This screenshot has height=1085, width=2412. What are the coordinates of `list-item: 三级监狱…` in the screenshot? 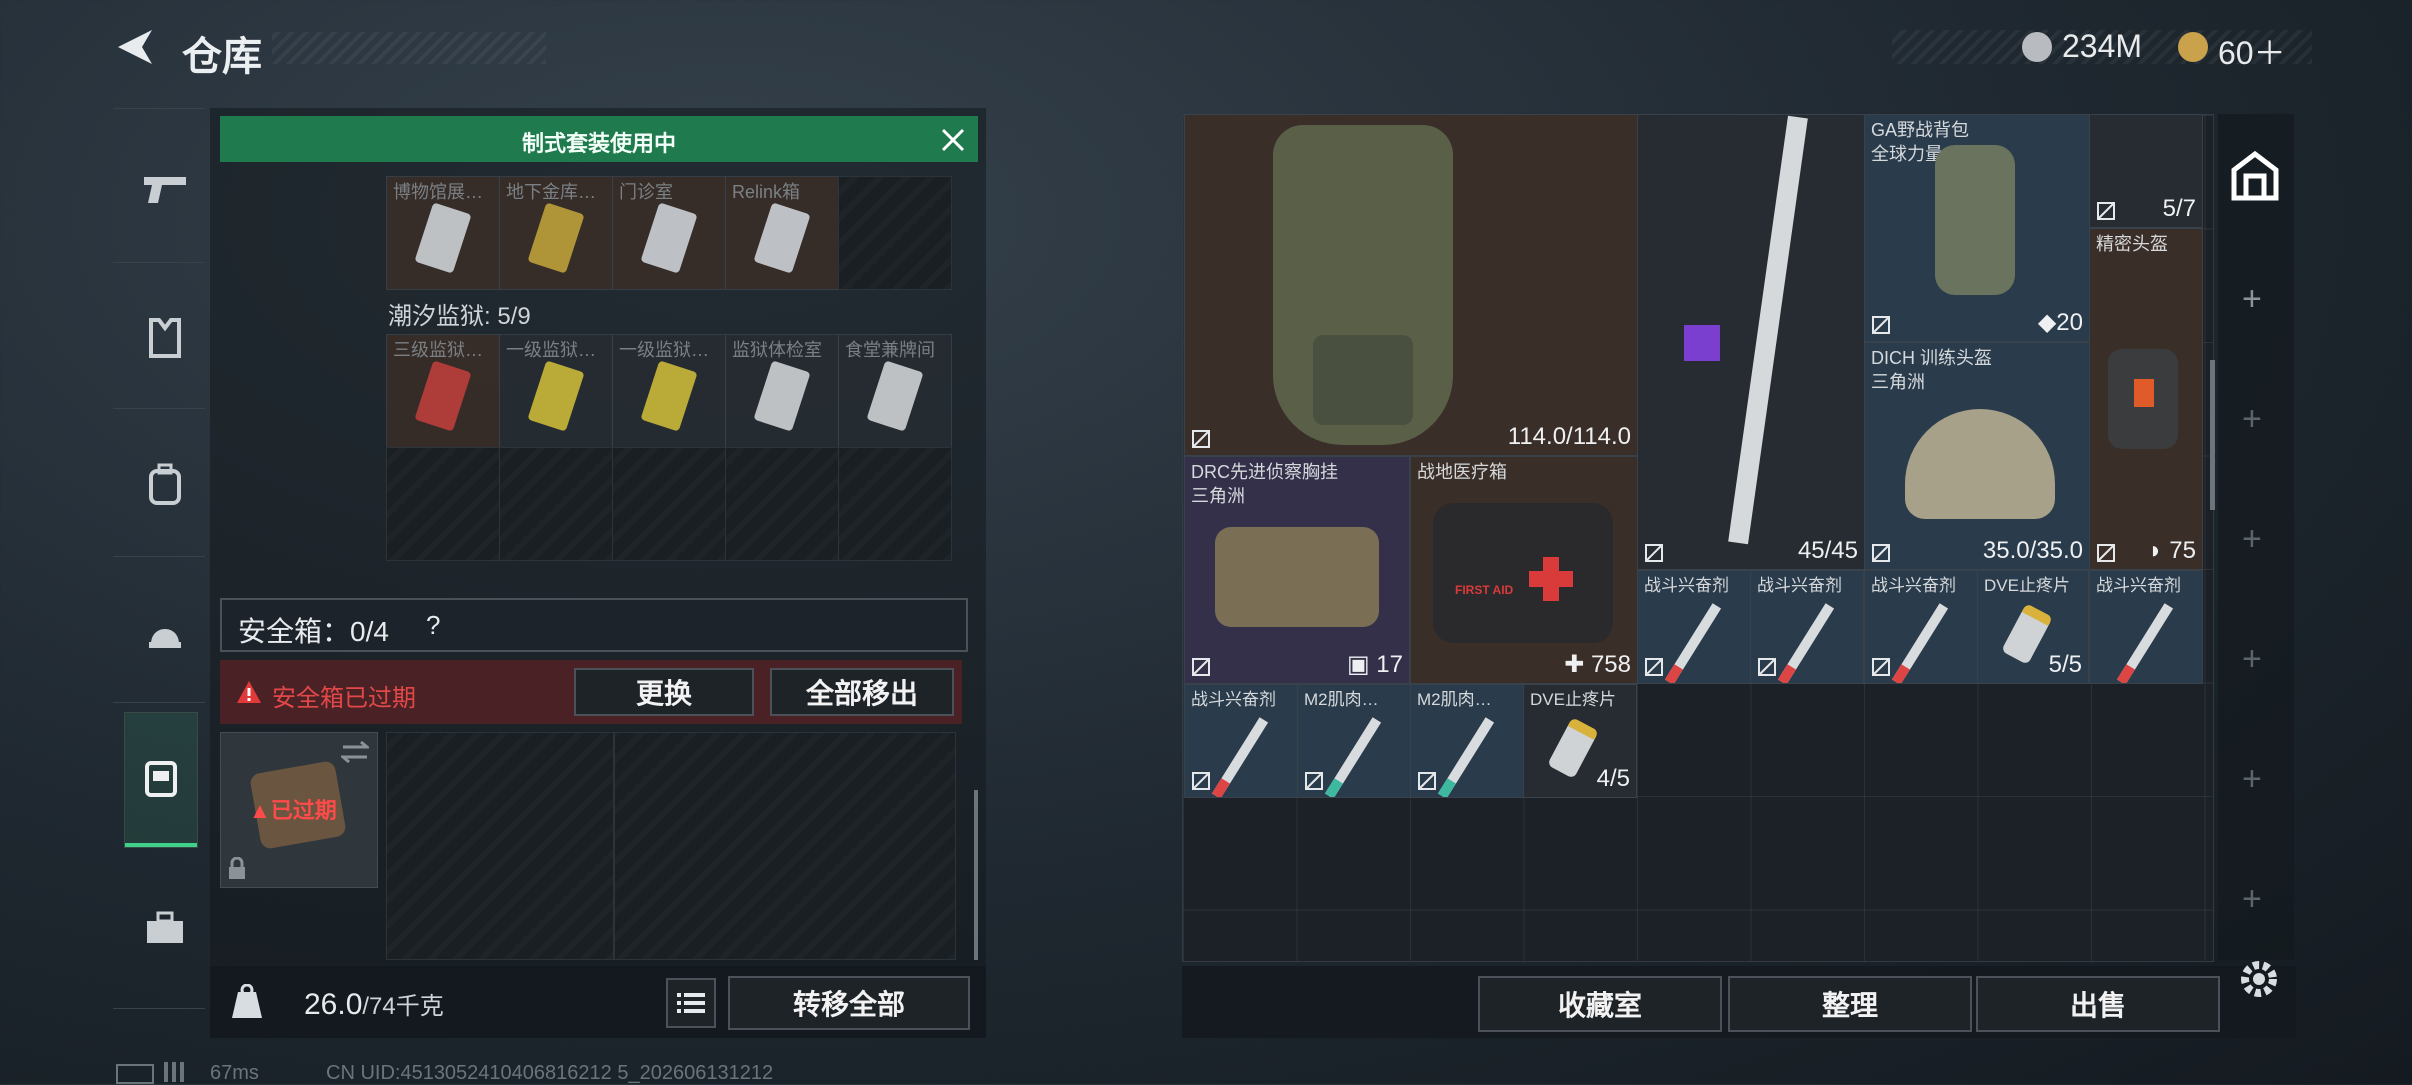 It's located at (443, 391).